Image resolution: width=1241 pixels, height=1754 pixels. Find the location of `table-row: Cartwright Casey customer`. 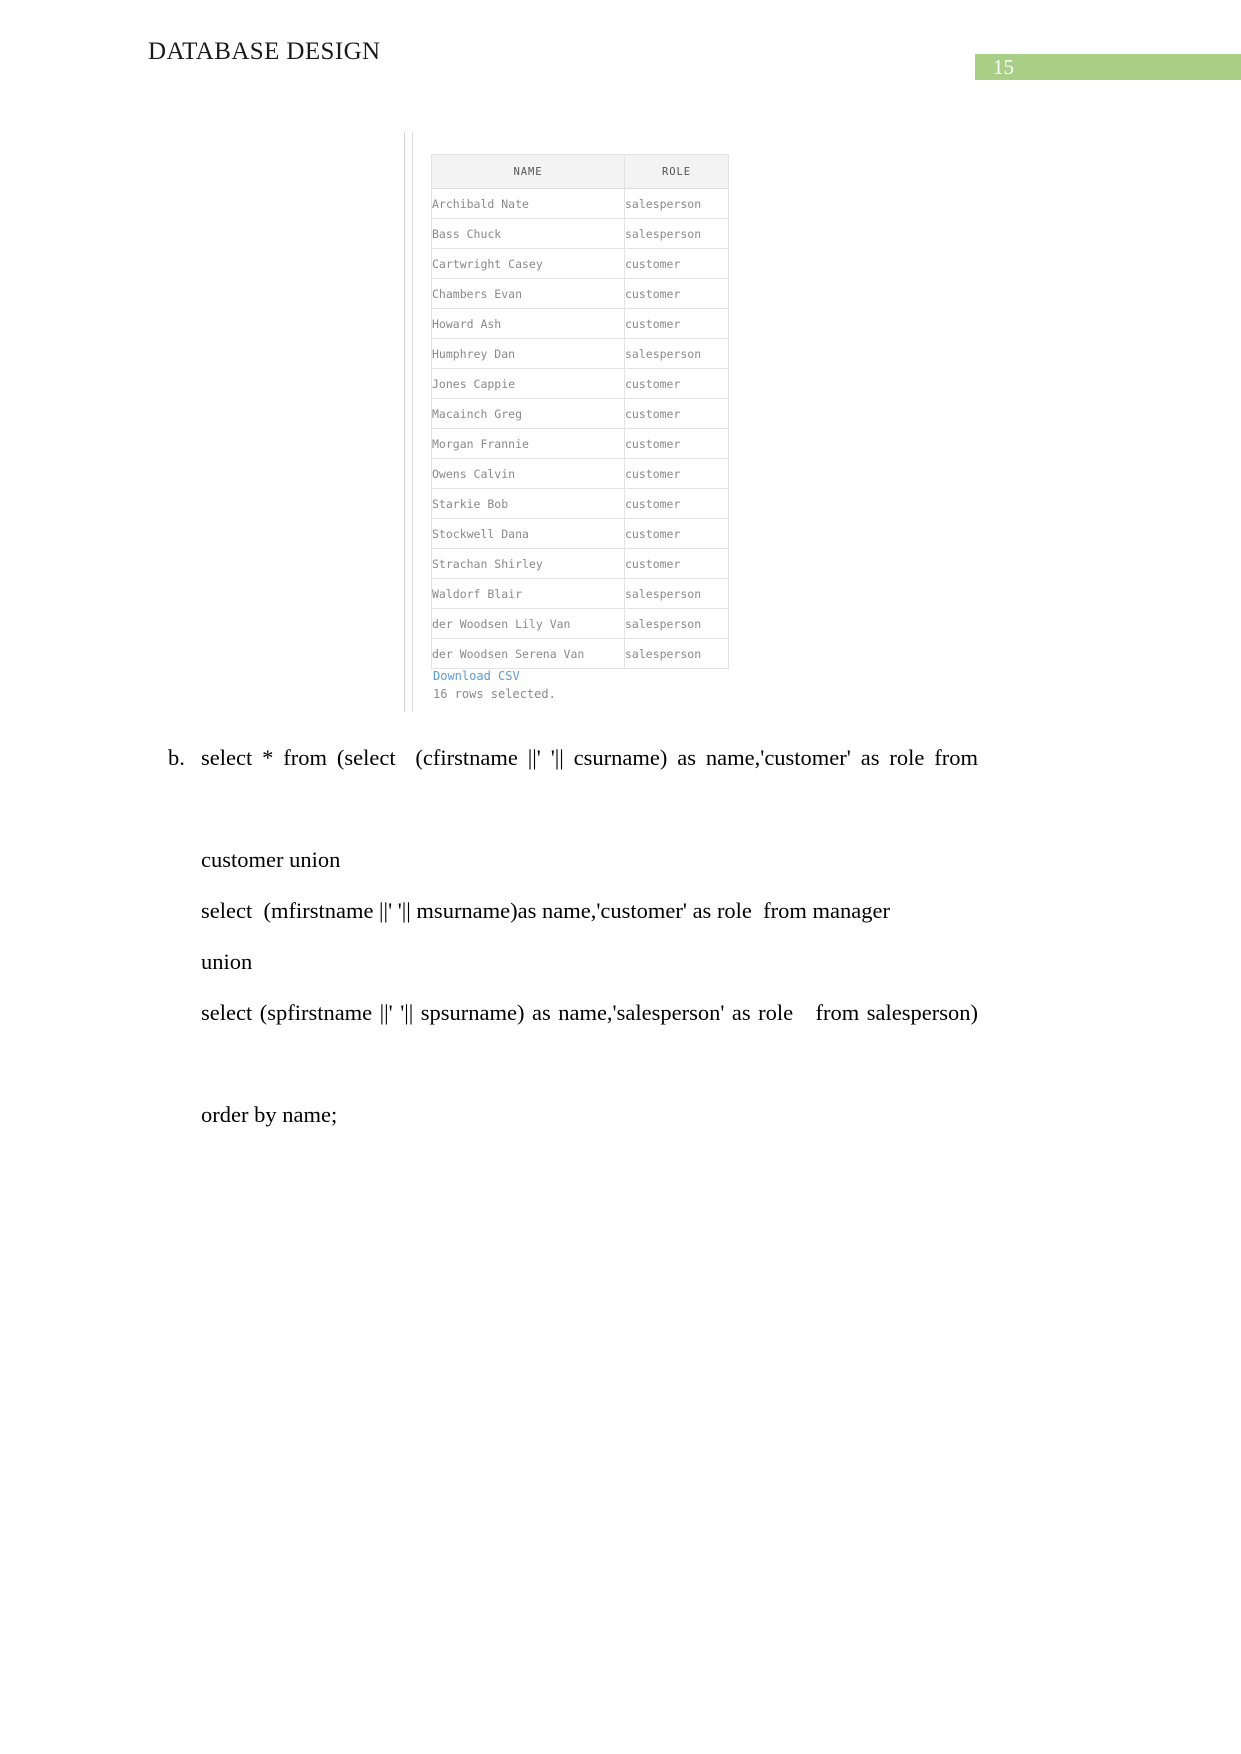

table-row: Cartwright Casey customer is located at coordinates (580, 263).